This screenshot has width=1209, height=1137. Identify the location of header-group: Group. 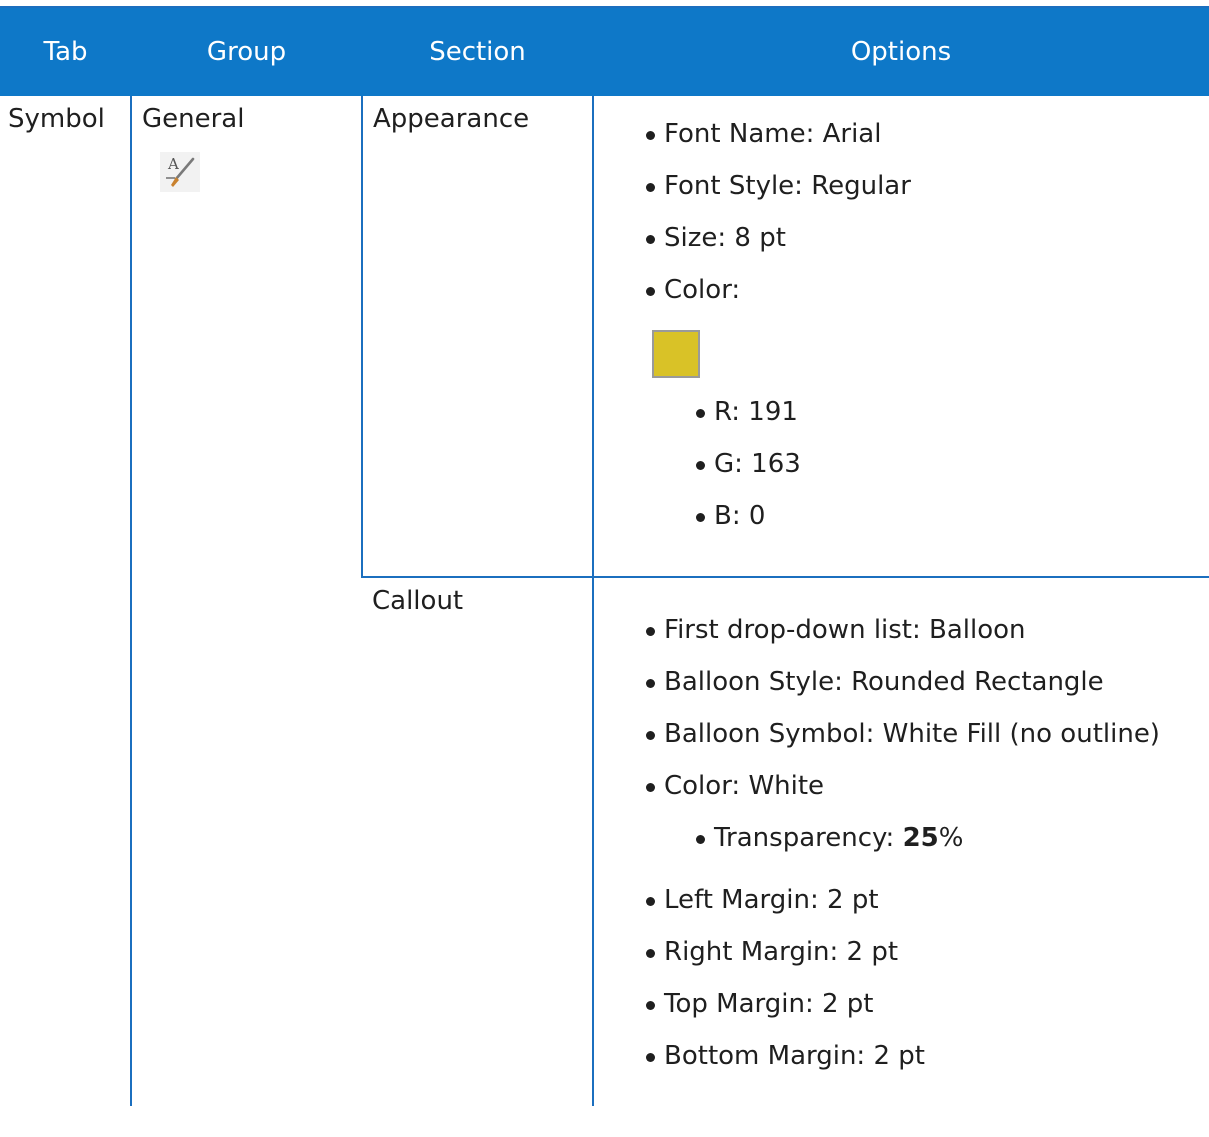
(246, 52).